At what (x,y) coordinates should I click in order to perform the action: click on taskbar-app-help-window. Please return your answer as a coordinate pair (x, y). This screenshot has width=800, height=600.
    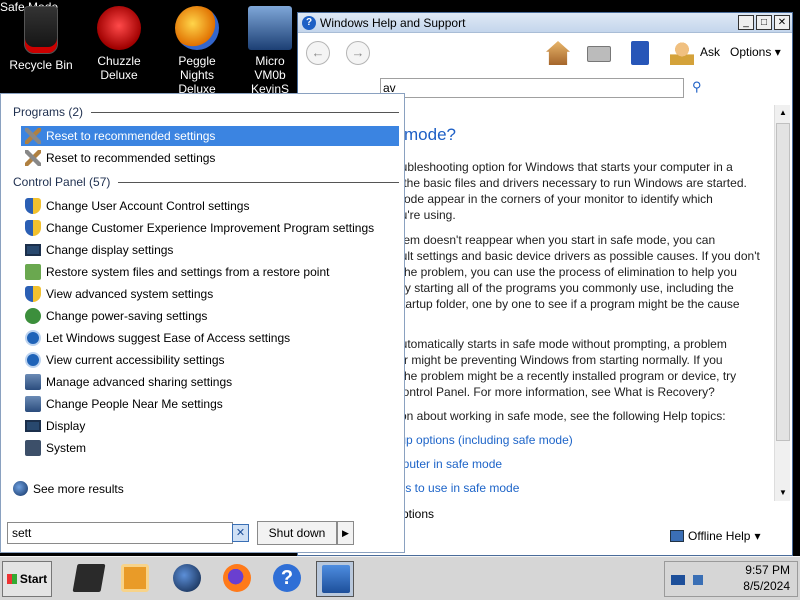
    Looking at the image, I should click on (335, 579).